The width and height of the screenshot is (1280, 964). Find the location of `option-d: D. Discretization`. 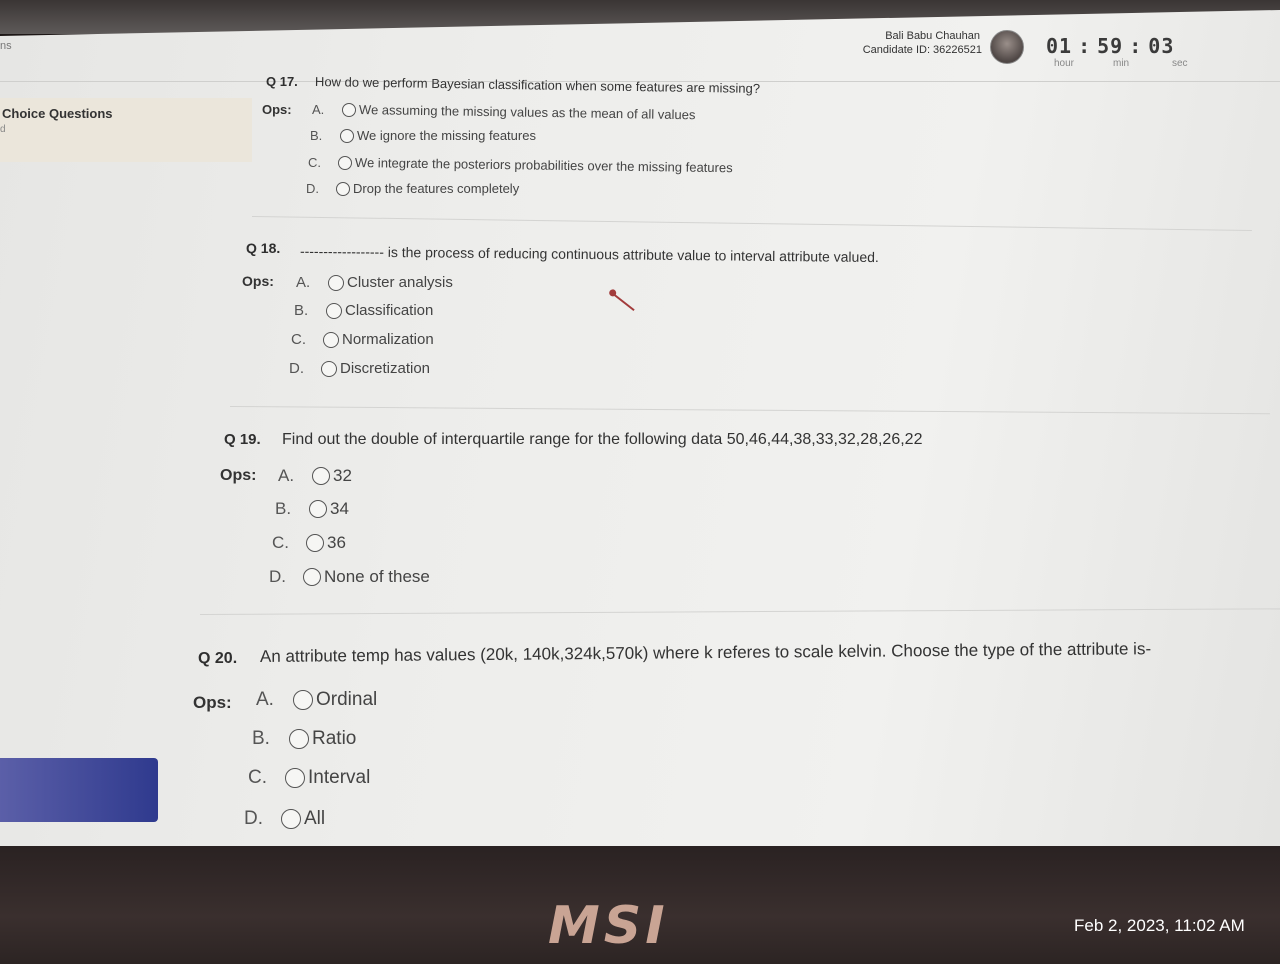

option-d: D. Discretization is located at coordinates (359, 368).